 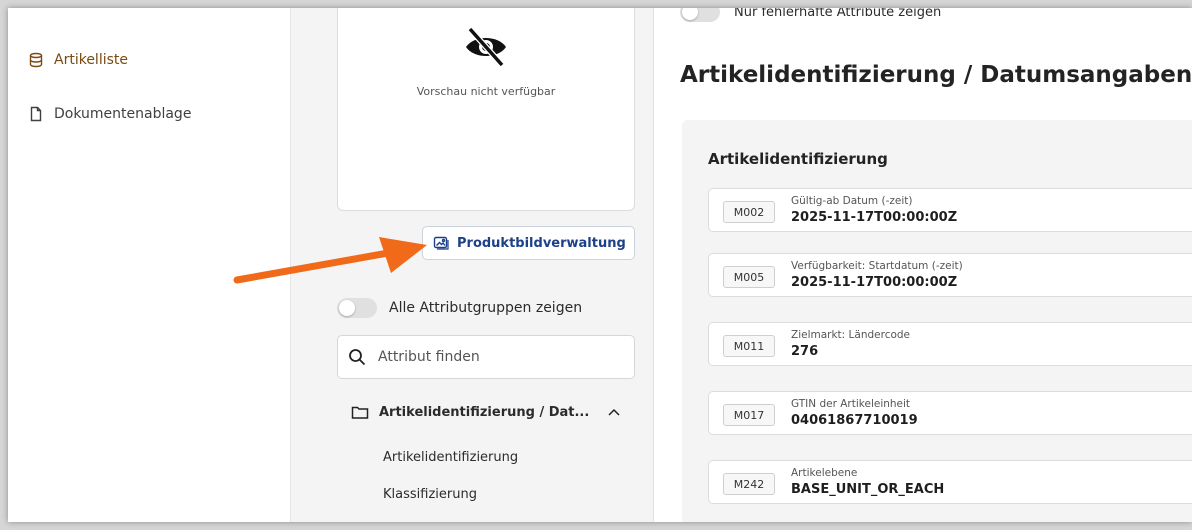 I want to click on show-faulty-toggle, so click(x=700, y=15).